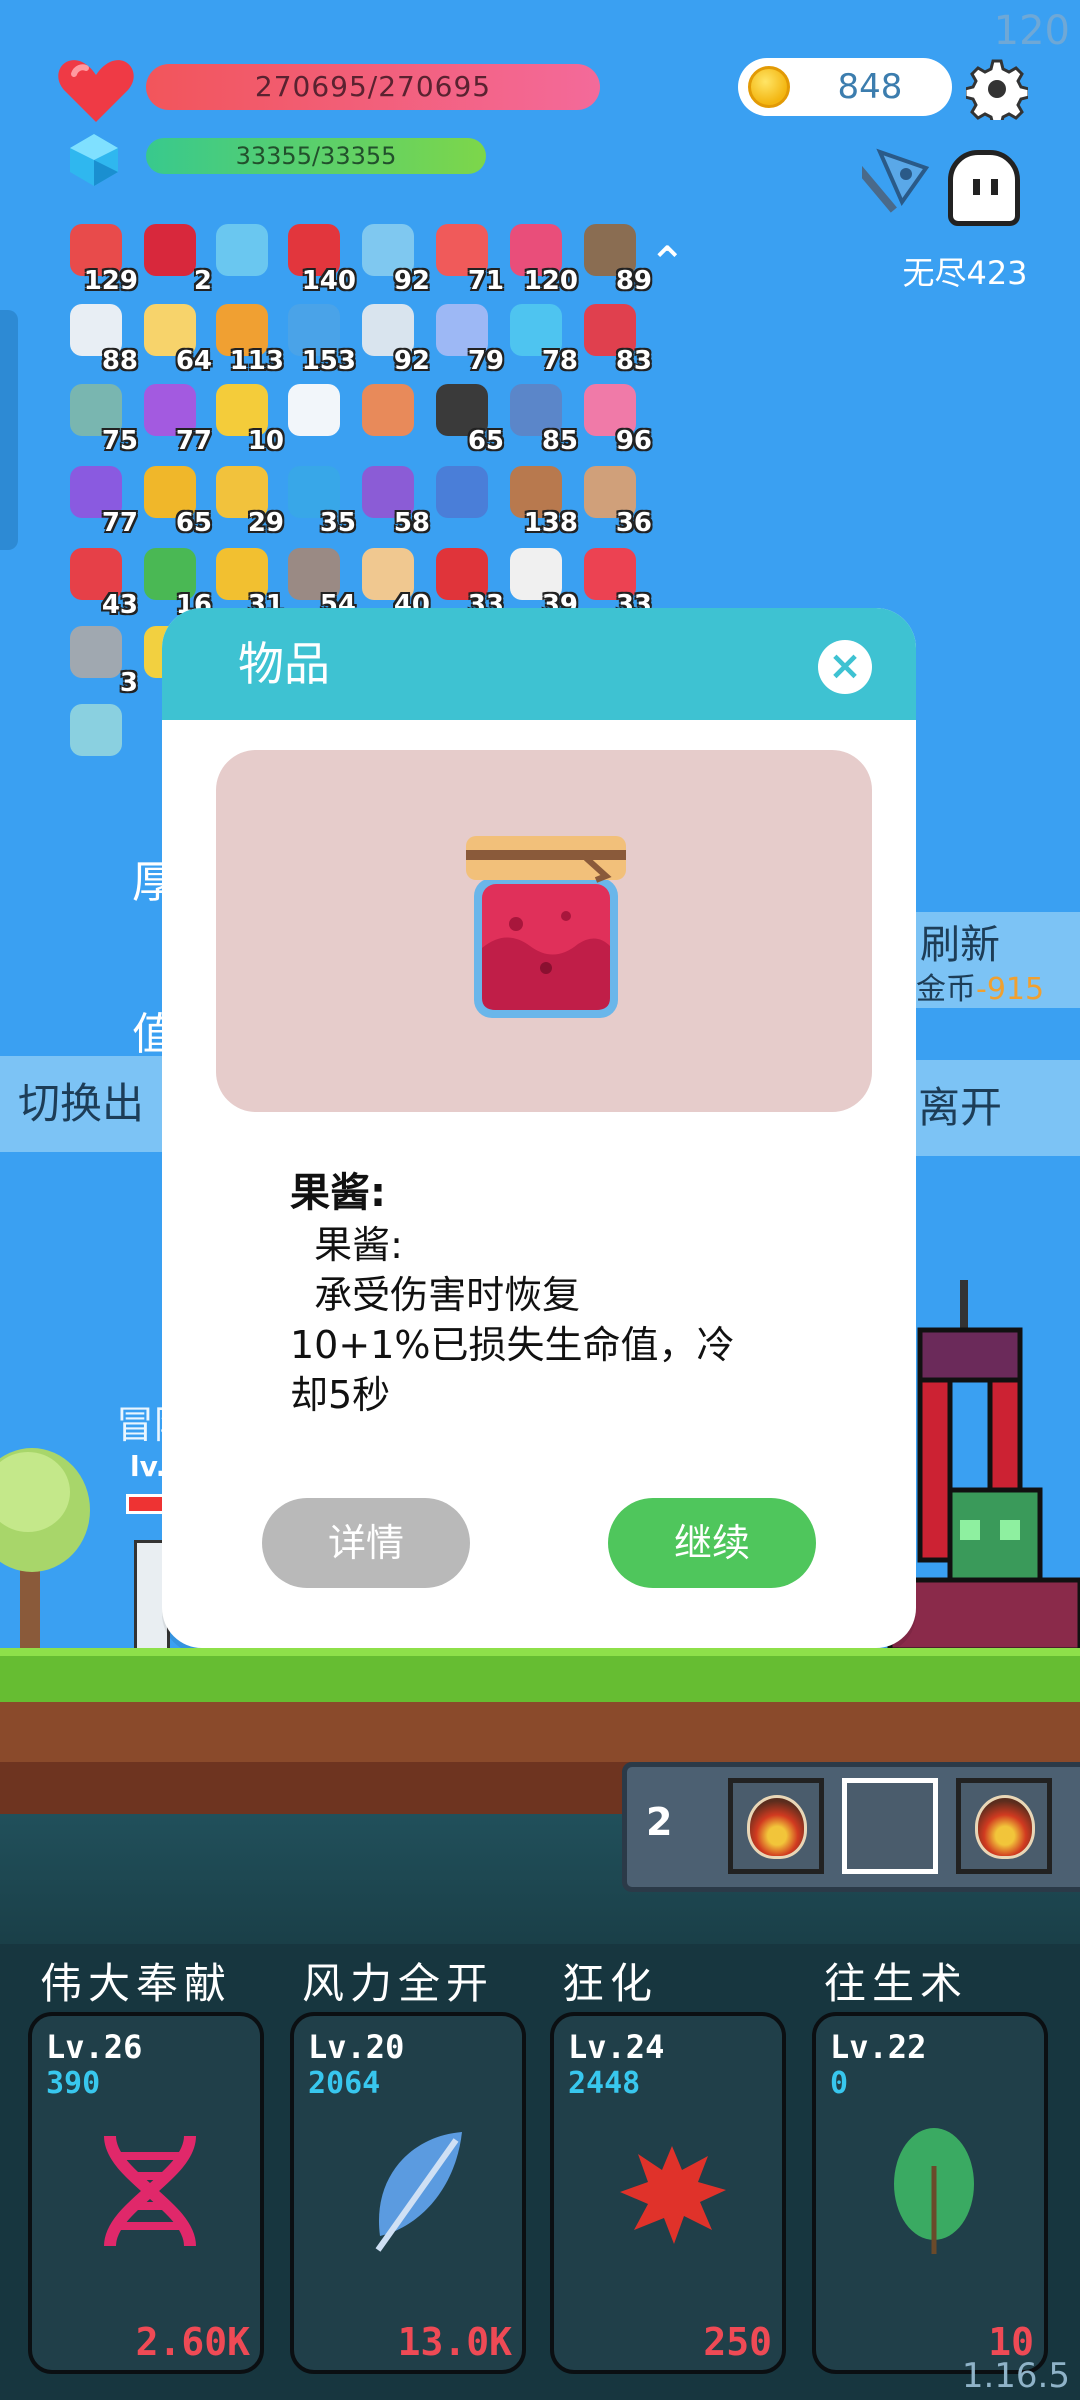 This screenshot has height=2400, width=1080. Describe the element at coordinates (485, 441) in the screenshot. I see `item-count: 65` at that location.